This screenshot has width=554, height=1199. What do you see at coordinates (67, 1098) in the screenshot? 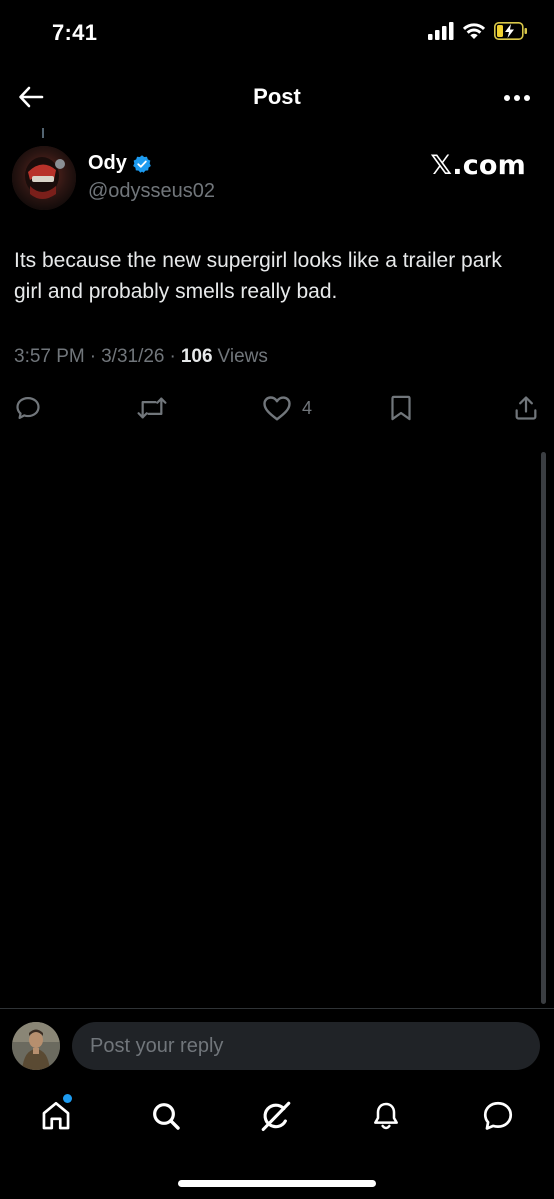
I see `notification-dot` at bounding box center [67, 1098].